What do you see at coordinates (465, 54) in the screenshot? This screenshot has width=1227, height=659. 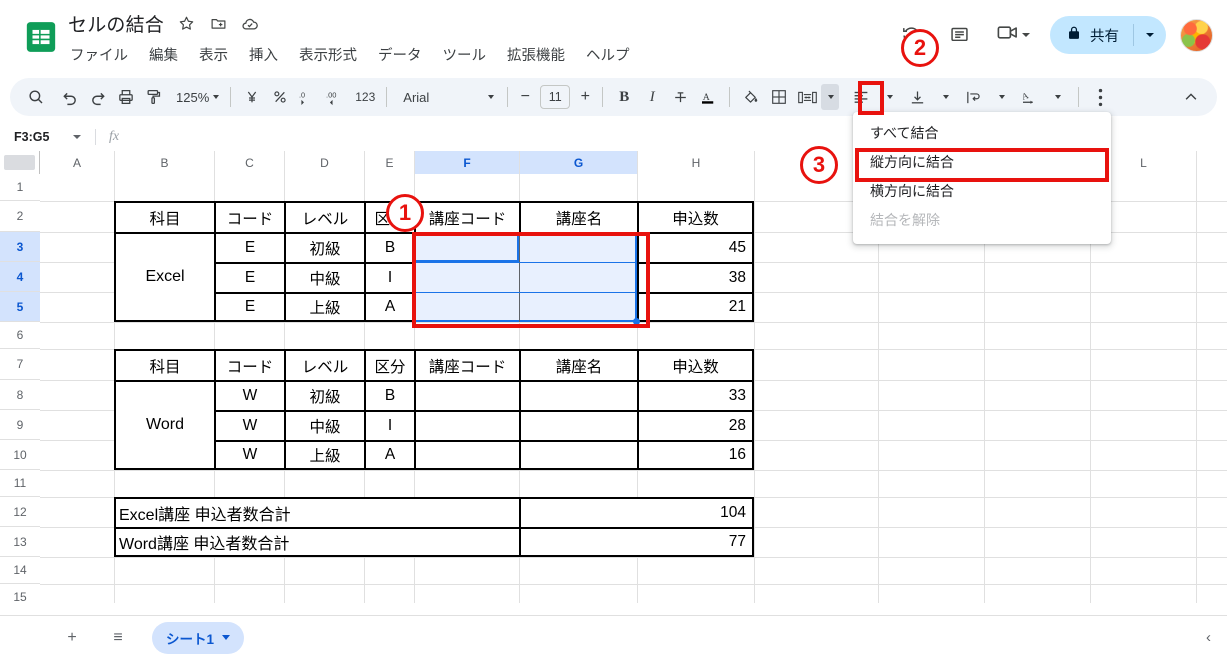 I see `menu-tools: ツール` at bounding box center [465, 54].